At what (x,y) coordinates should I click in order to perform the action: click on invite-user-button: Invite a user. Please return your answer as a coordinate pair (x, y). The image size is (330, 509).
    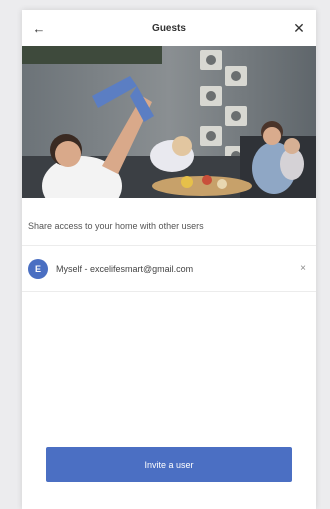
    Looking at the image, I should click on (169, 464).